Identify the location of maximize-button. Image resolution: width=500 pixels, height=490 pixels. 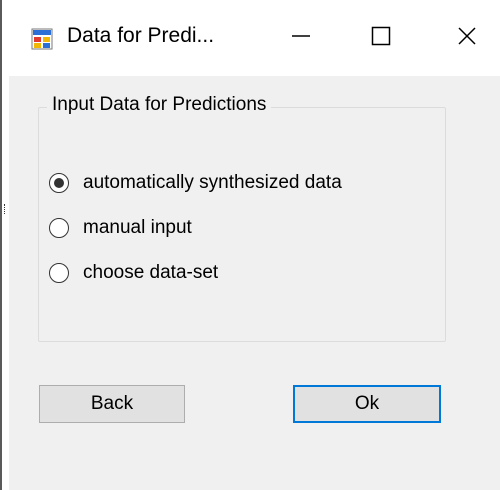
(381, 38).